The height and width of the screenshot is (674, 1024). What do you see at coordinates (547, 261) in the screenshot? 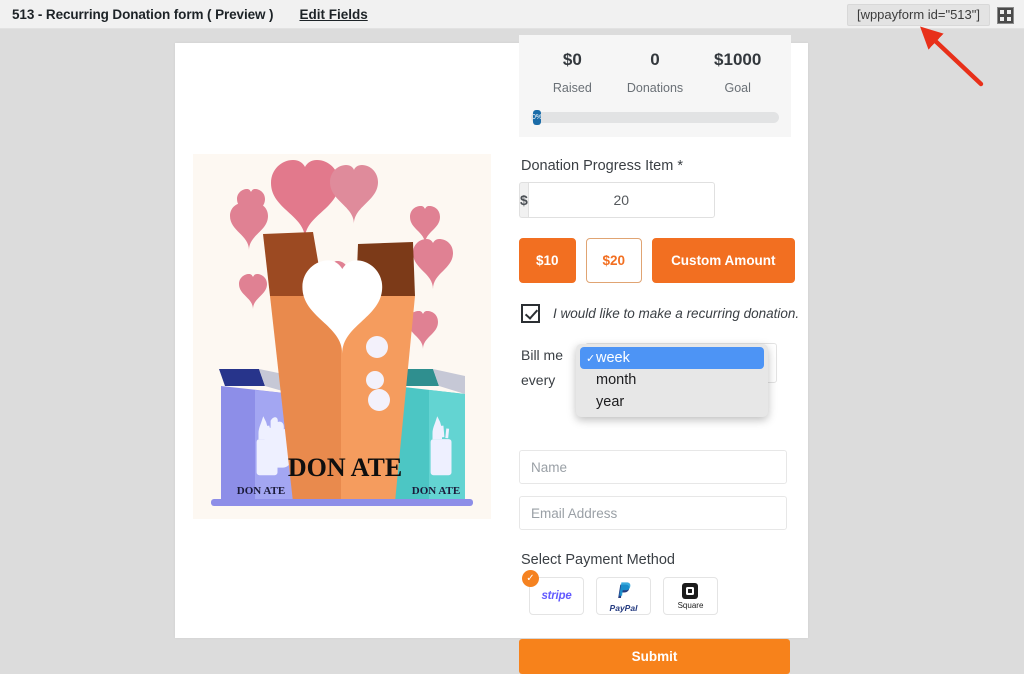
I see `amount-button-10: $10` at bounding box center [547, 261].